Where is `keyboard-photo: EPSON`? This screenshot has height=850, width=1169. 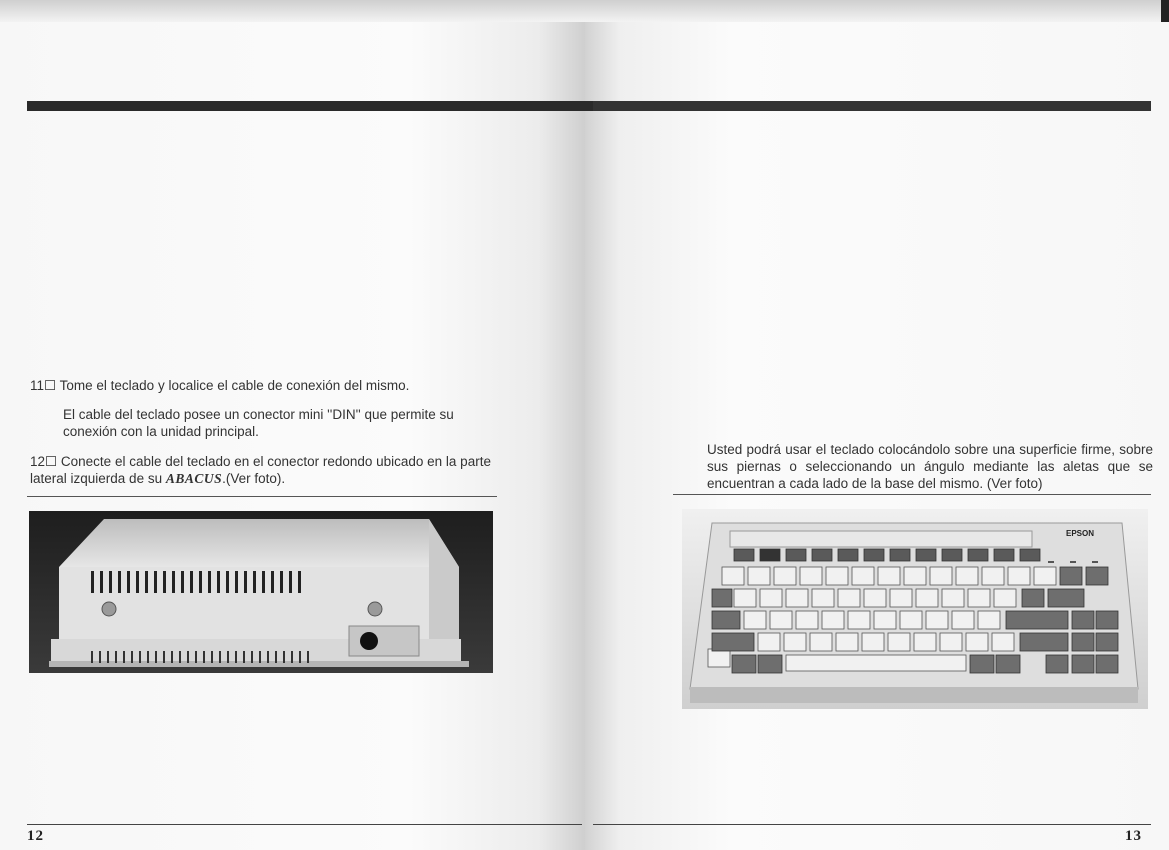 keyboard-photo: EPSON is located at coordinates (915, 609).